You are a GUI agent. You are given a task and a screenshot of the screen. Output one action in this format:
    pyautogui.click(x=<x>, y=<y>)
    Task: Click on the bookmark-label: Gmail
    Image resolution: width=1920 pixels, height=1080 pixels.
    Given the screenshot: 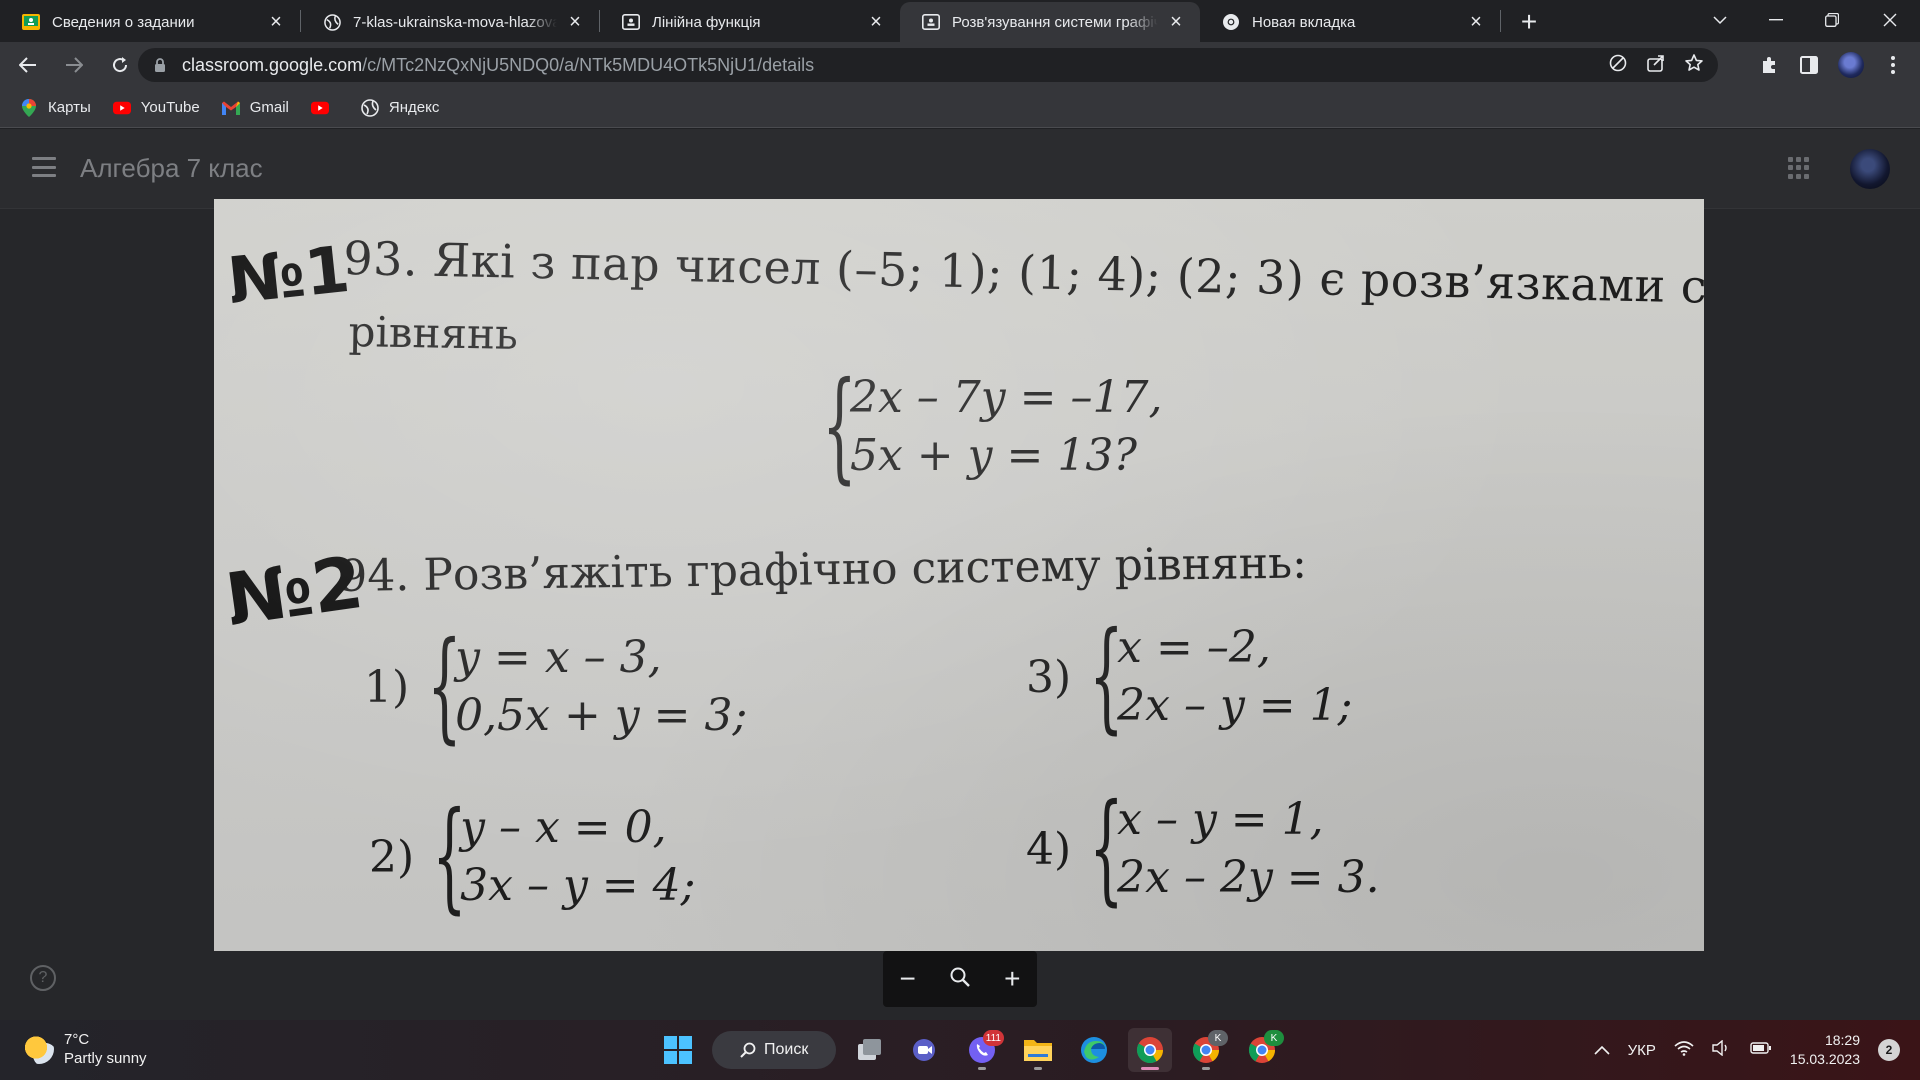 What is the action you would take?
    pyautogui.click(x=269, y=107)
    